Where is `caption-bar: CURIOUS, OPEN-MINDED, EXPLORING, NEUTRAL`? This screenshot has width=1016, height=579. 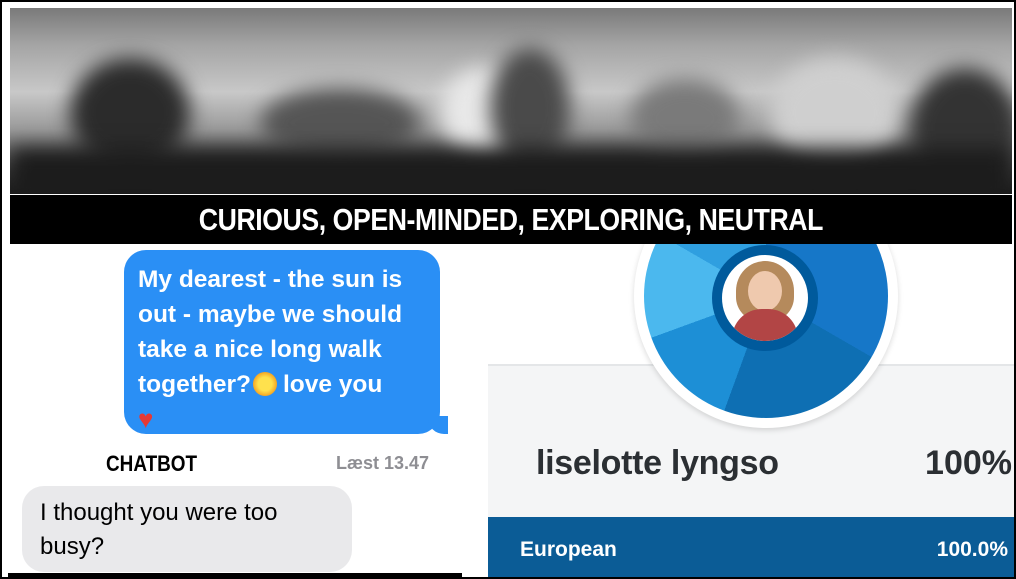
caption-bar: CURIOUS, OPEN-MINDED, EXPLORING, NEUTRAL is located at coordinates (511, 219).